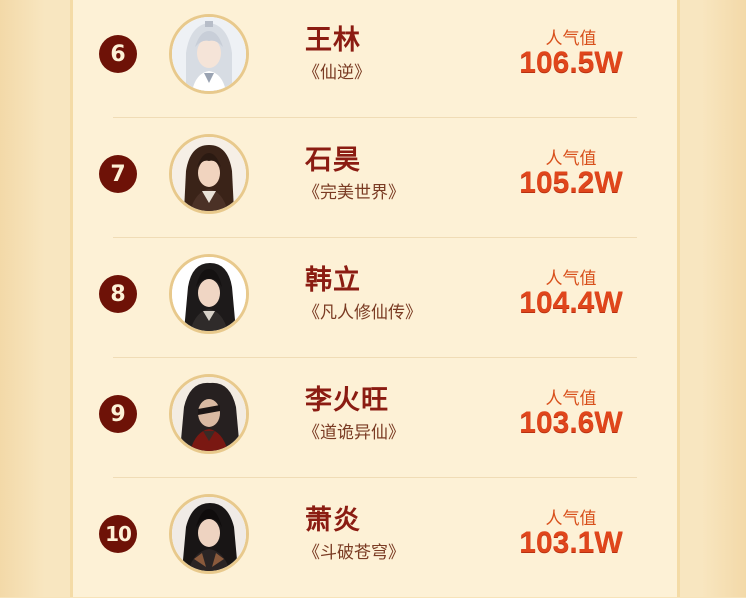 Image resolution: width=746 pixels, height=598 pixels. What do you see at coordinates (333, 160) in the screenshot?
I see `character-name: 石昊` at bounding box center [333, 160].